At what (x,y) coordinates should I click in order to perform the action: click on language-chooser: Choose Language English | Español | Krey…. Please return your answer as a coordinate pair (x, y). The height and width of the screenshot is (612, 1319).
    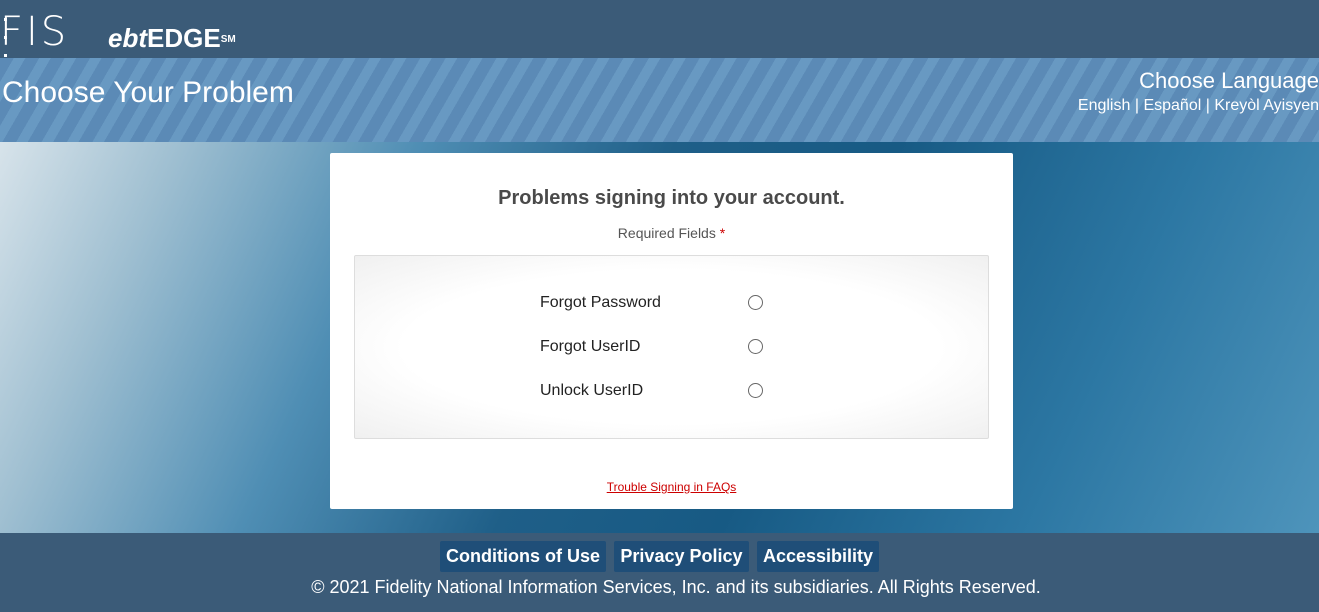
    Looking at the image, I should click on (1198, 92).